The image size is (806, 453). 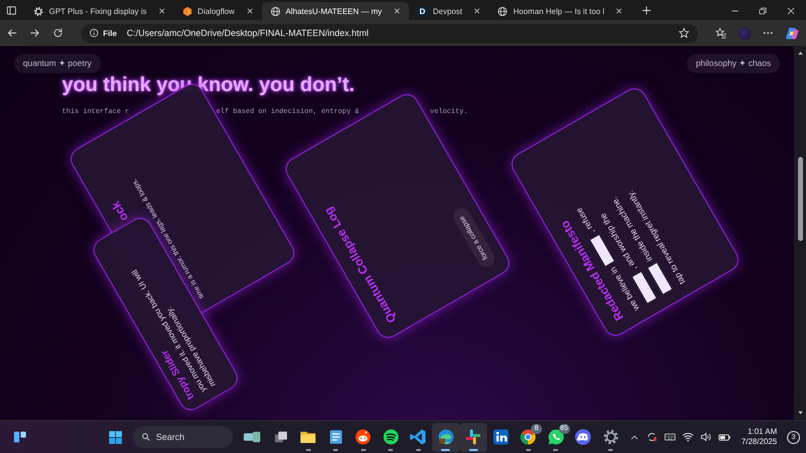 What do you see at coordinates (209, 85) in the screenshot?
I see `headline: you think you know. you don’t.` at bounding box center [209, 85].